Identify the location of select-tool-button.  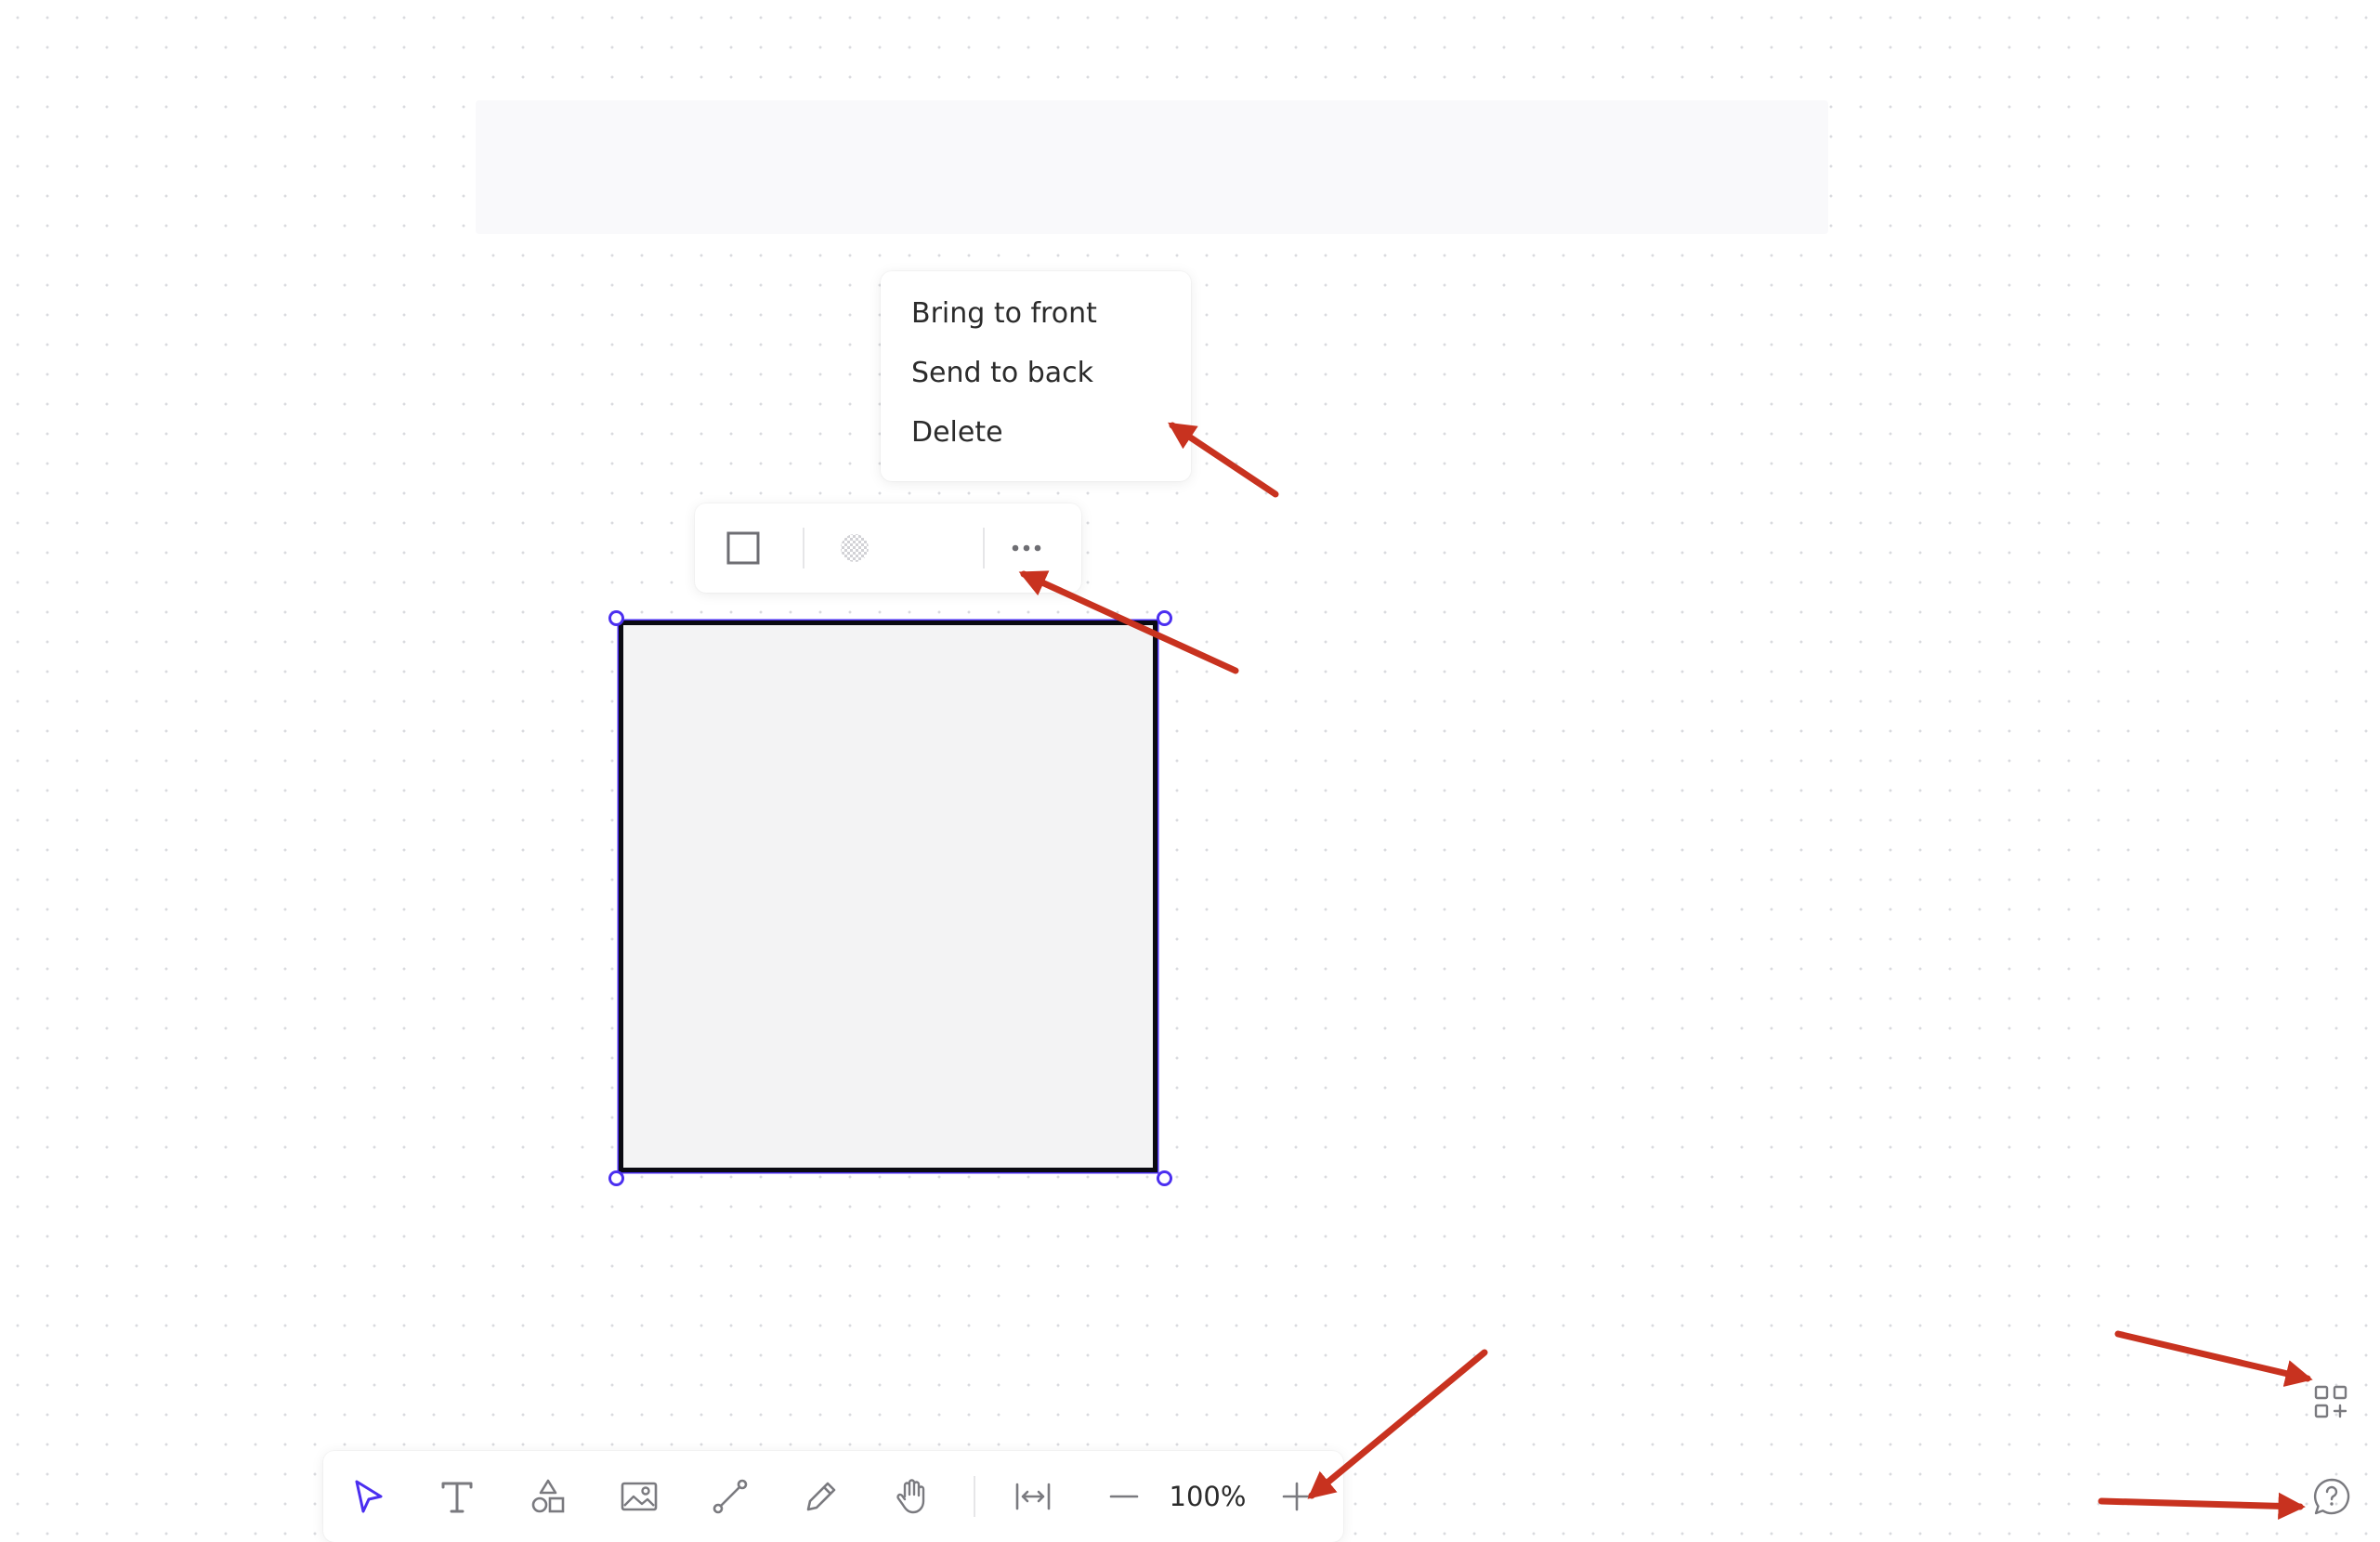
(368, 1496).